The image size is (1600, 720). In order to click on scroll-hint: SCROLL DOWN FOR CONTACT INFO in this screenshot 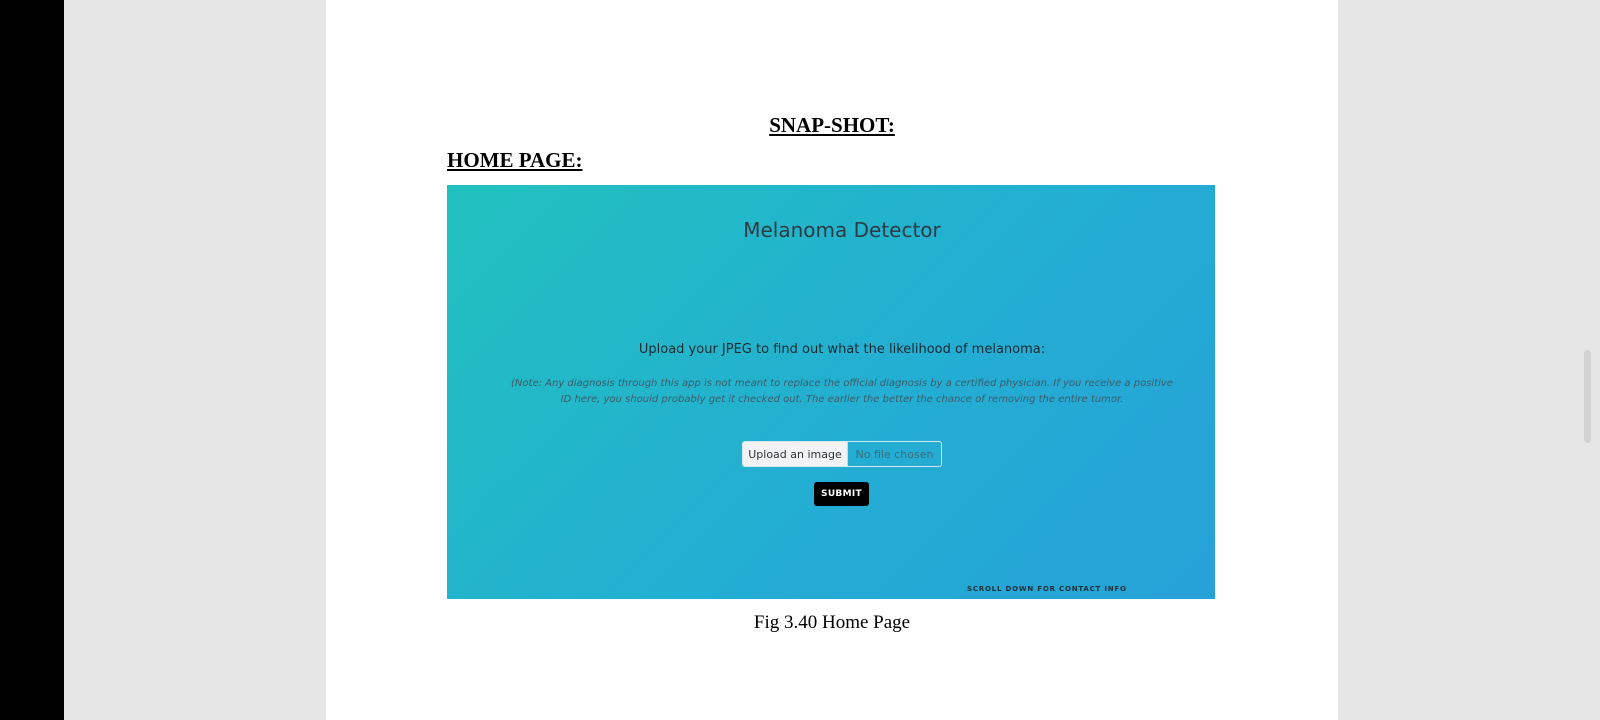, I will do `click(1047, 589)`.